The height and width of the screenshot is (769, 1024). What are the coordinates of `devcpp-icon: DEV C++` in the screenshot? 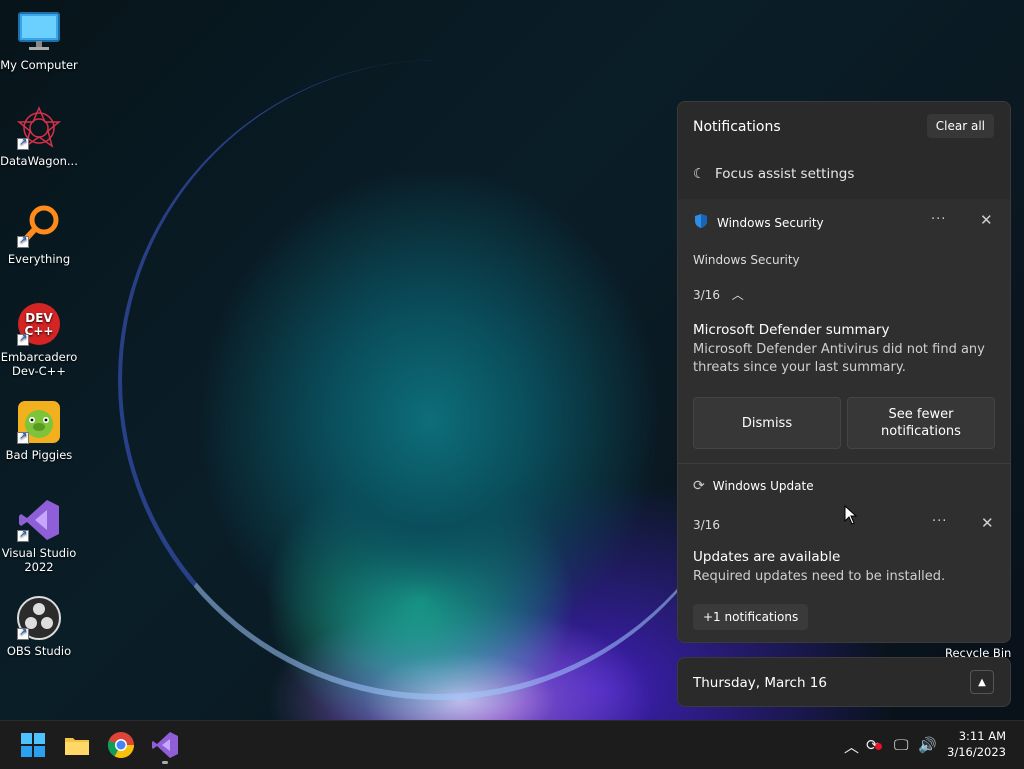 It's located at (39, 324).